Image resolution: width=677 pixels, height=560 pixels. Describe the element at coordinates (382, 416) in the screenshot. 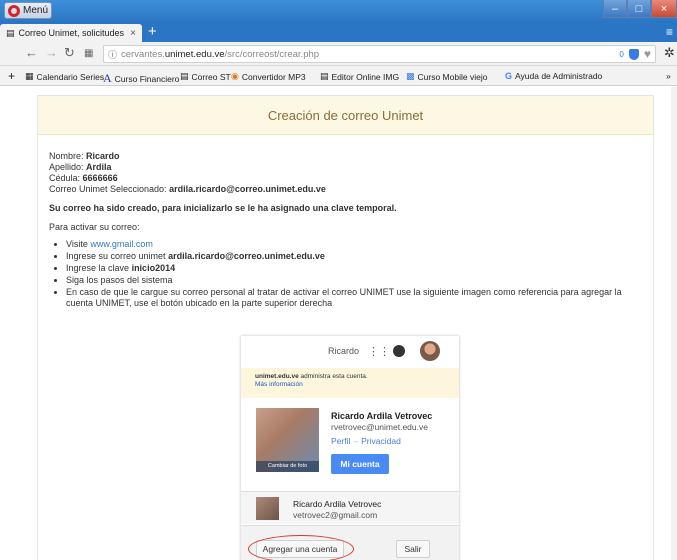

I see `account-name: Ricardo Ardila Vetrovec` at that location.